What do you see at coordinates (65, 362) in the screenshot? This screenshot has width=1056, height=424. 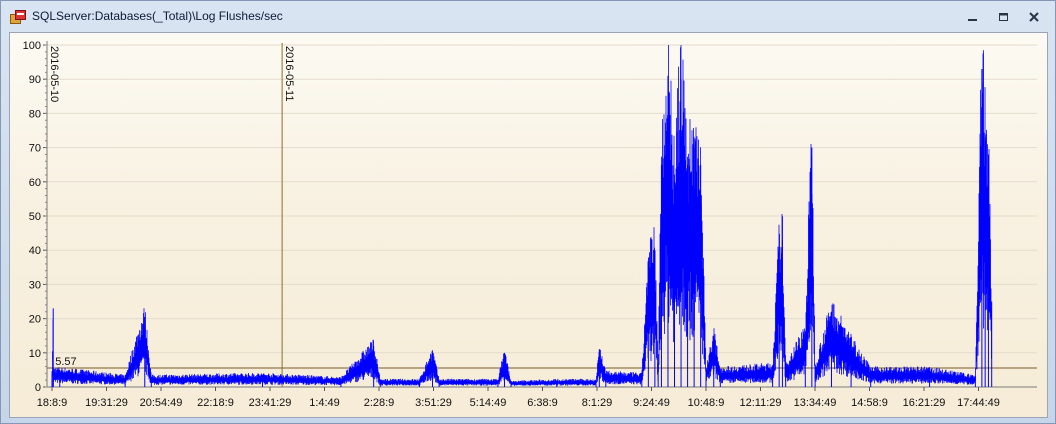 I see `average-label: 5.57` at bounding box center [65, 362].